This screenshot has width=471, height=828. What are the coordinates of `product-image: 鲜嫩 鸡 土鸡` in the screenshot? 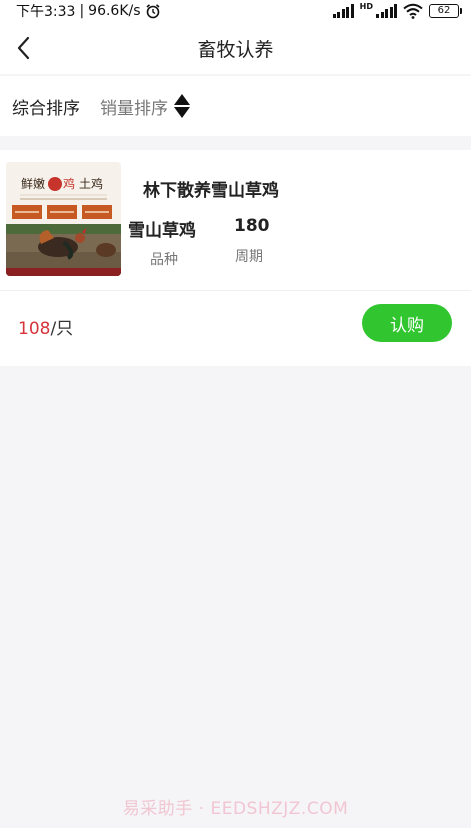 It's located at (63, 219).